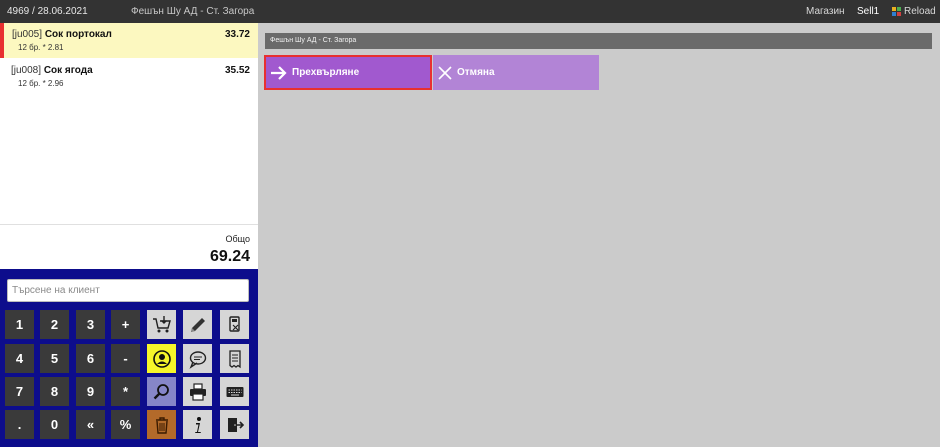 The width and height of the screenshot is (940, 447). Describe the element at coordinates (125, 424) in the screenshot. I see `key-percent: %` at that location.